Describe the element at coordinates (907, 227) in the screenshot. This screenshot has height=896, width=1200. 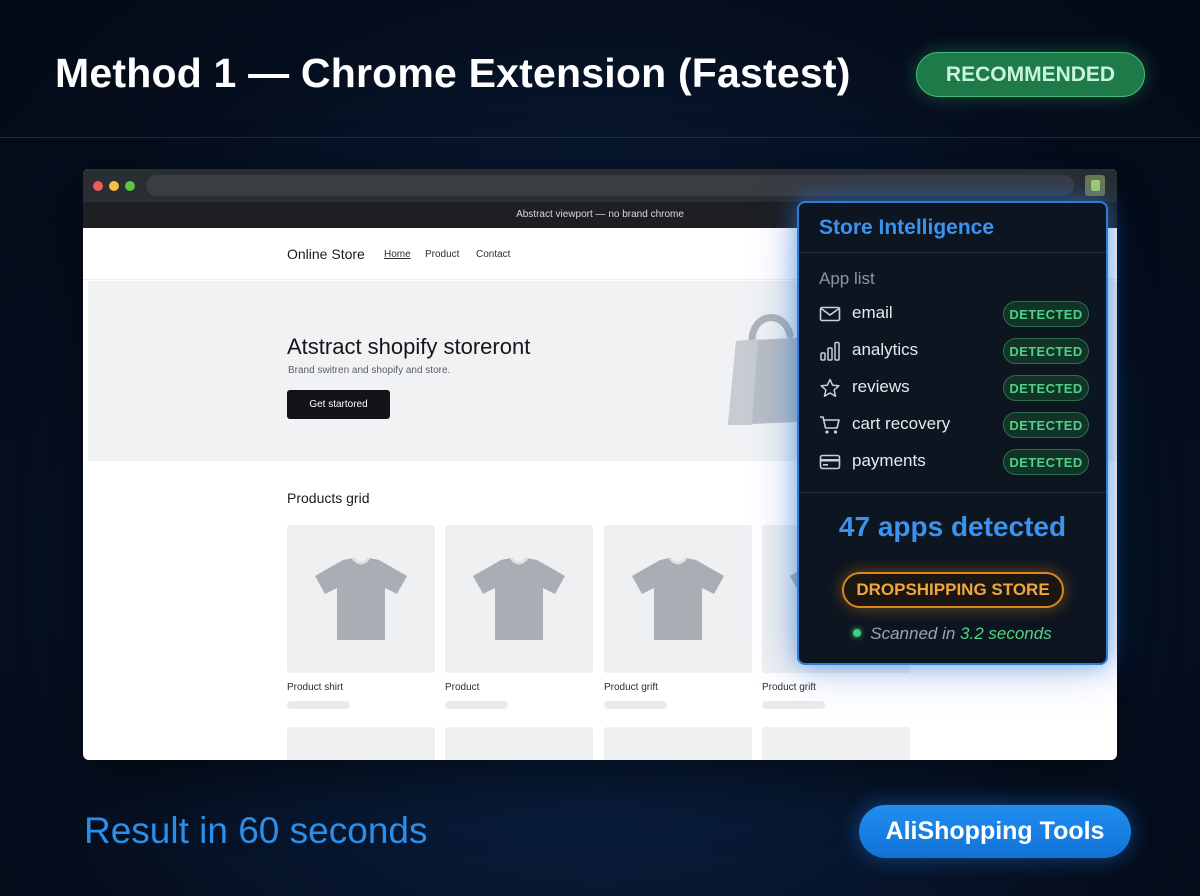
I see `panel-title: Store Intelligence` at that location.